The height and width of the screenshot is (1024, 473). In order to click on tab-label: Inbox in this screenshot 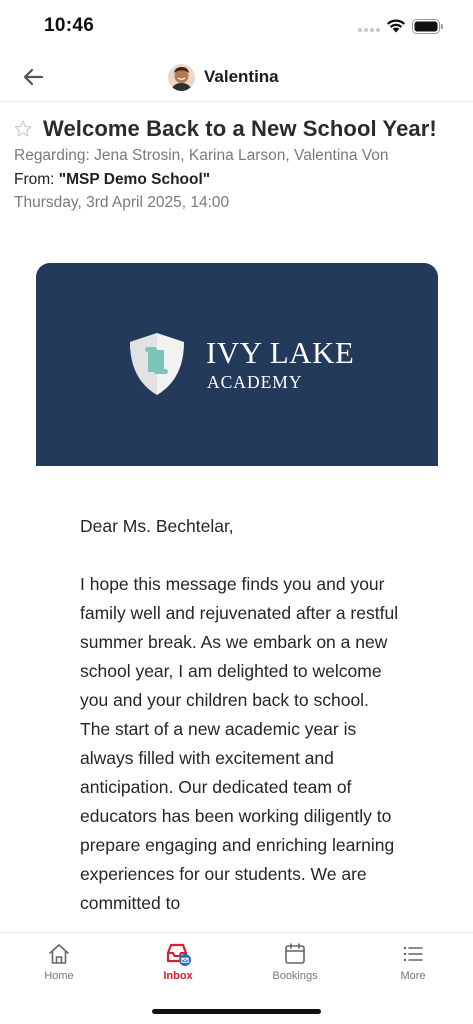, I will do `click(178, 976)`.